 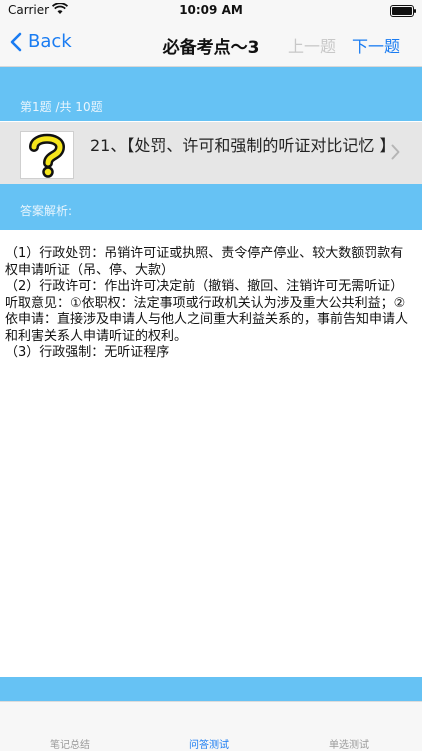 I want to click on answer-analysis-label: 答案解析:, so click(x=46, y=211).